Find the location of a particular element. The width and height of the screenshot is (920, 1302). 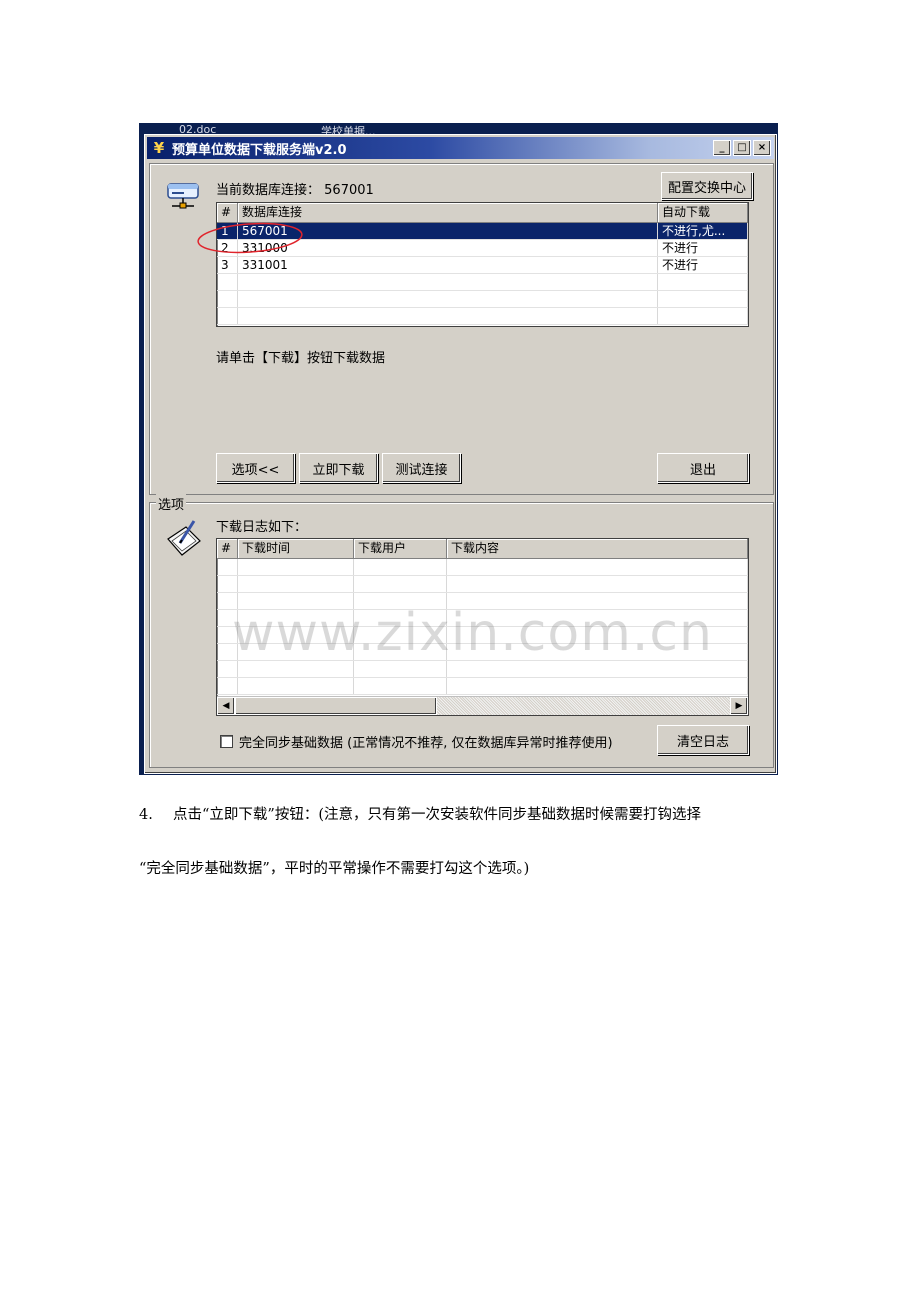

row-connection: 567001 is located at coordinates (448, 231).